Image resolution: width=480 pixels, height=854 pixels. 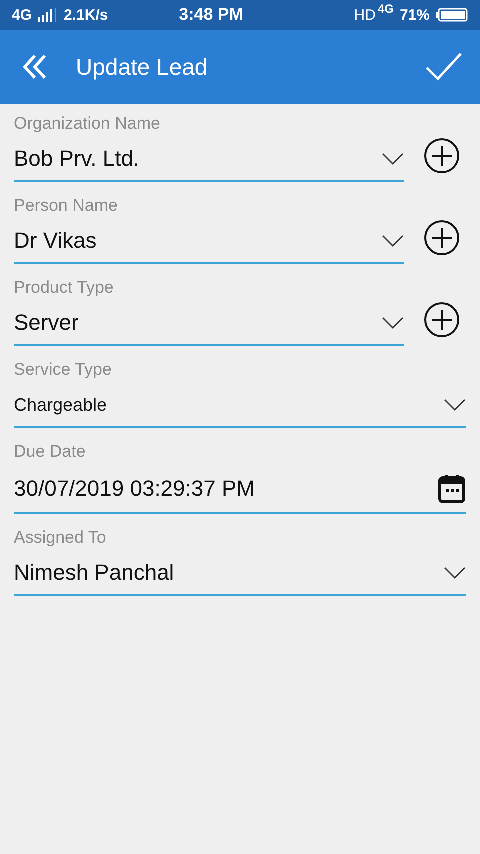 What do you see at coordinates (209, 161) in the screenshot?
I see `dropdown-field: Bob Prv. Ltd.` at bounding box center [209, 161].